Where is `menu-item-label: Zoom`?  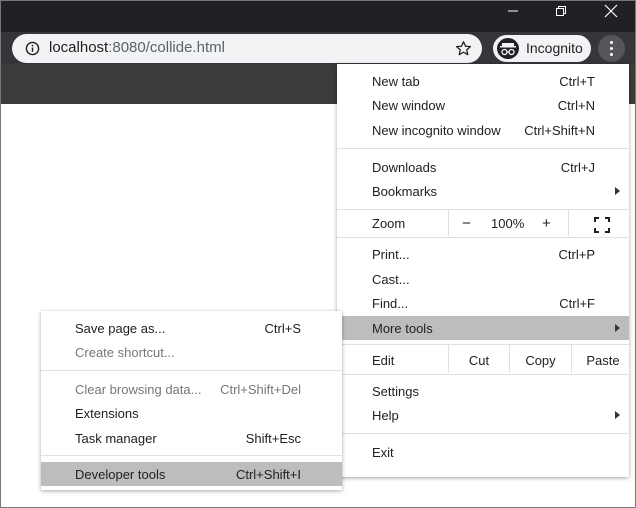
menu-item-label: Zoom is located at coordinates (389, 223).